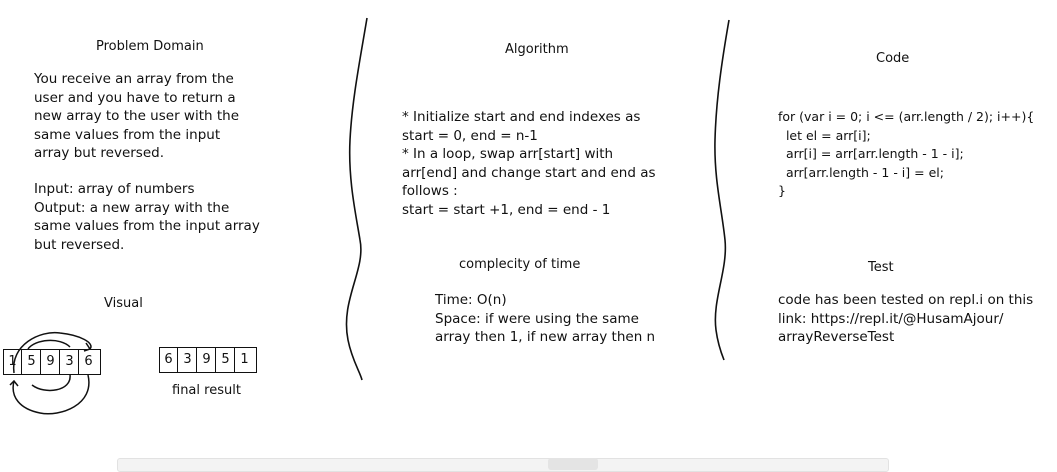 The height and width of the screenshot is (472, 1057). What do you see at coordinates (244, 359) in the screenshot?
I see `output-cell: 1` at bounding box center [244, 359].